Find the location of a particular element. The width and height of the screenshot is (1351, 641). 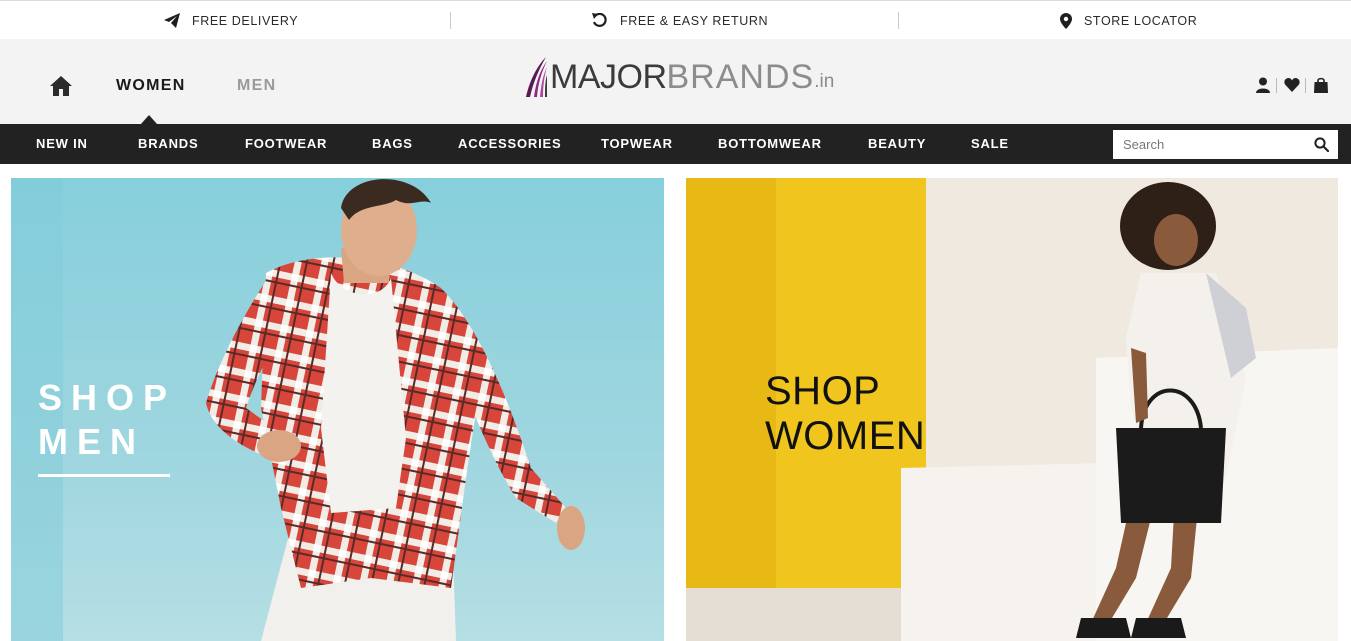

free-return-link: FREE & EASY RETURN is located at coordinates (680, 20).